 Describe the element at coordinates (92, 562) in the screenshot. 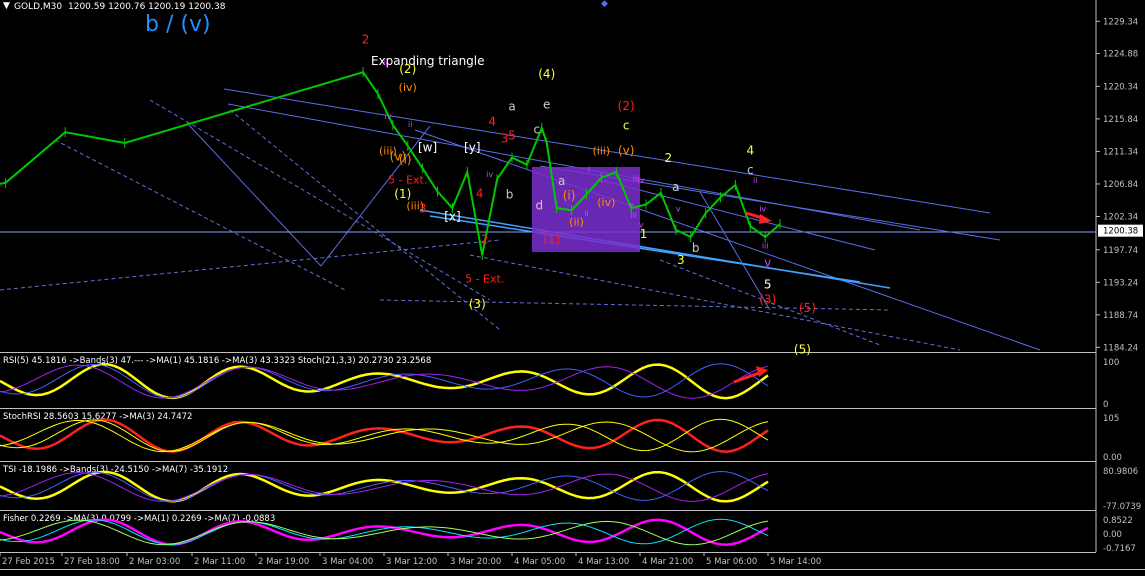

I see `x-tick-label: 27 Feb 18:00` at that location.